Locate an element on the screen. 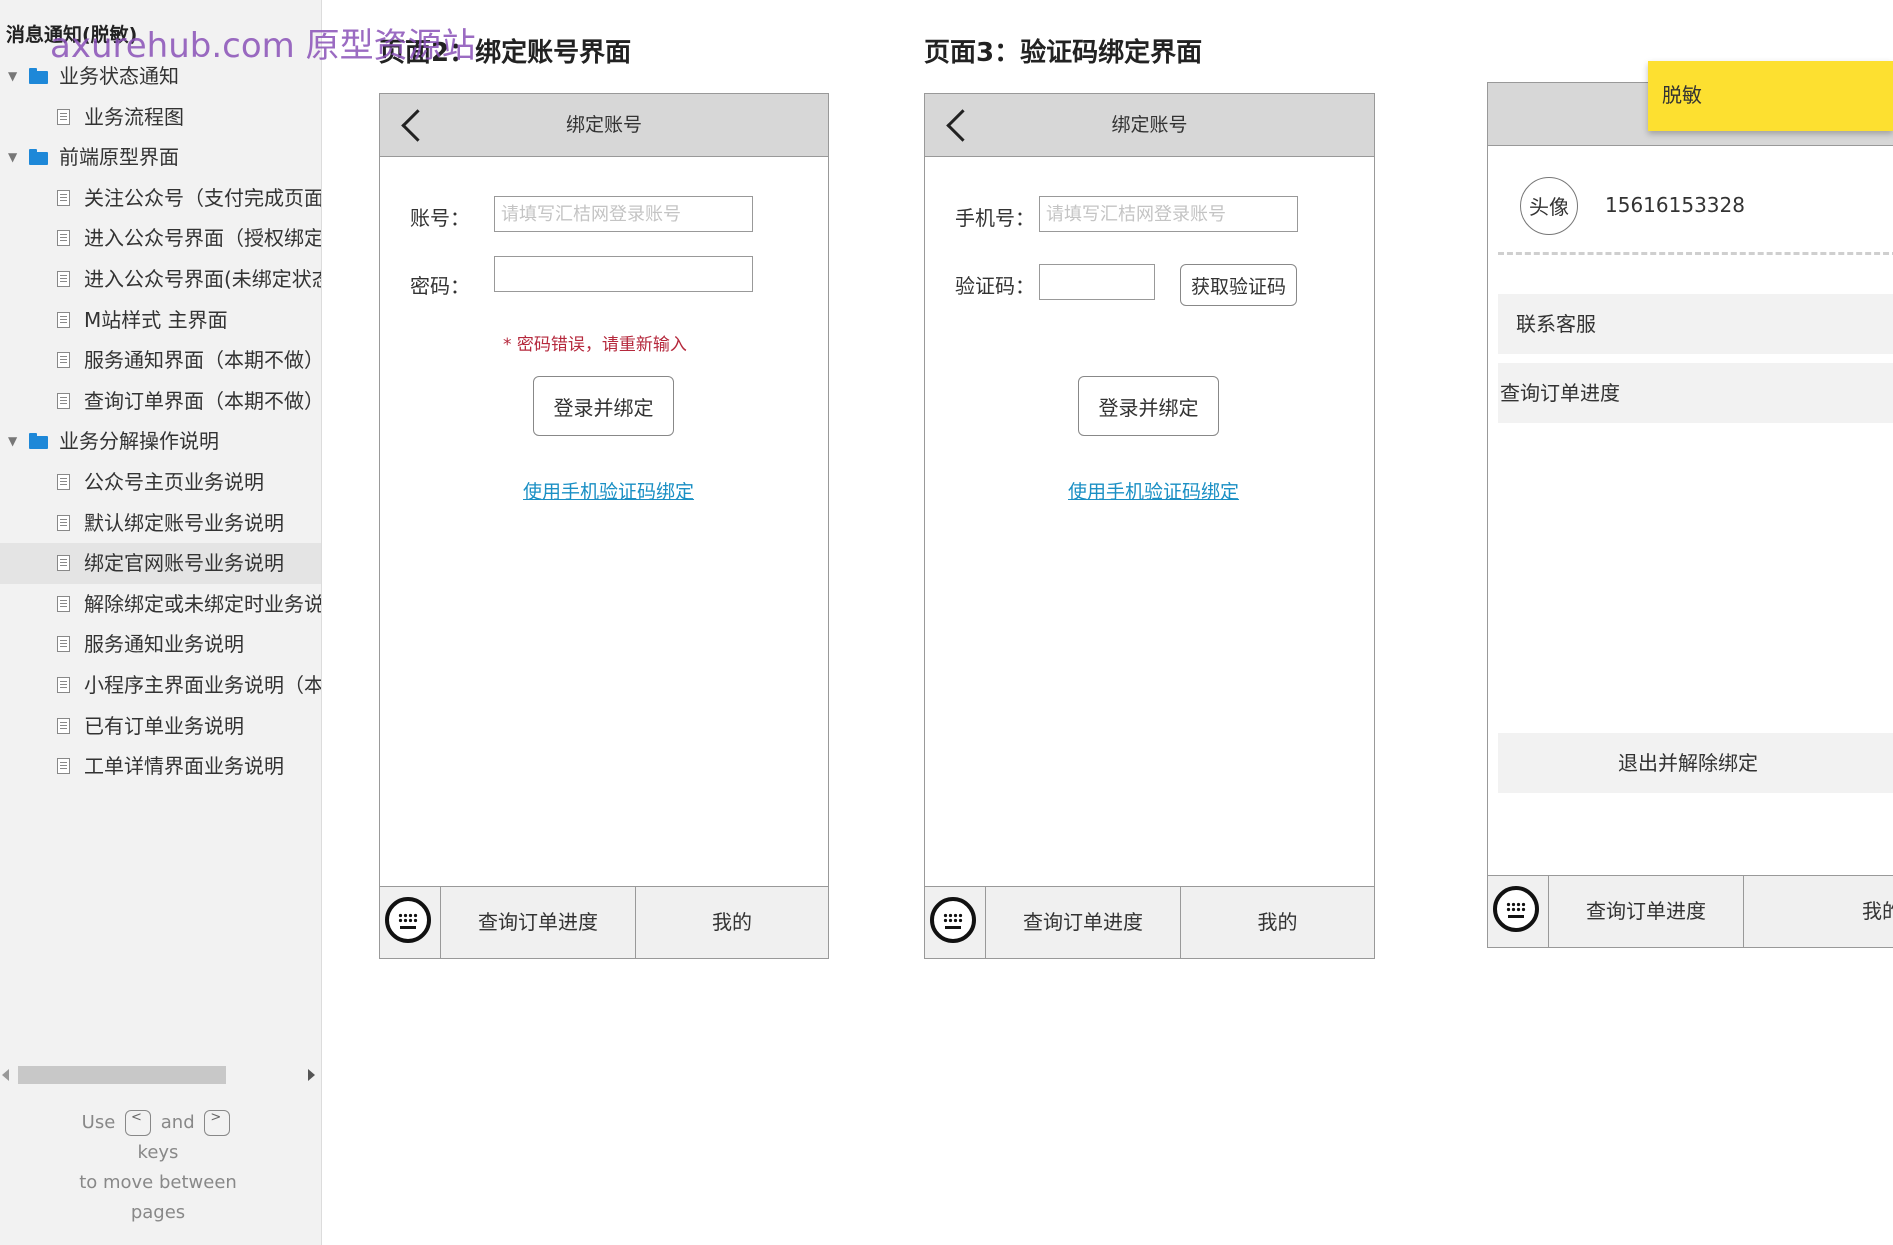 The height and width of the screenshot is (1245, 1893). tree-page-item: 业务流程图 is located at coordinates (160, 117).